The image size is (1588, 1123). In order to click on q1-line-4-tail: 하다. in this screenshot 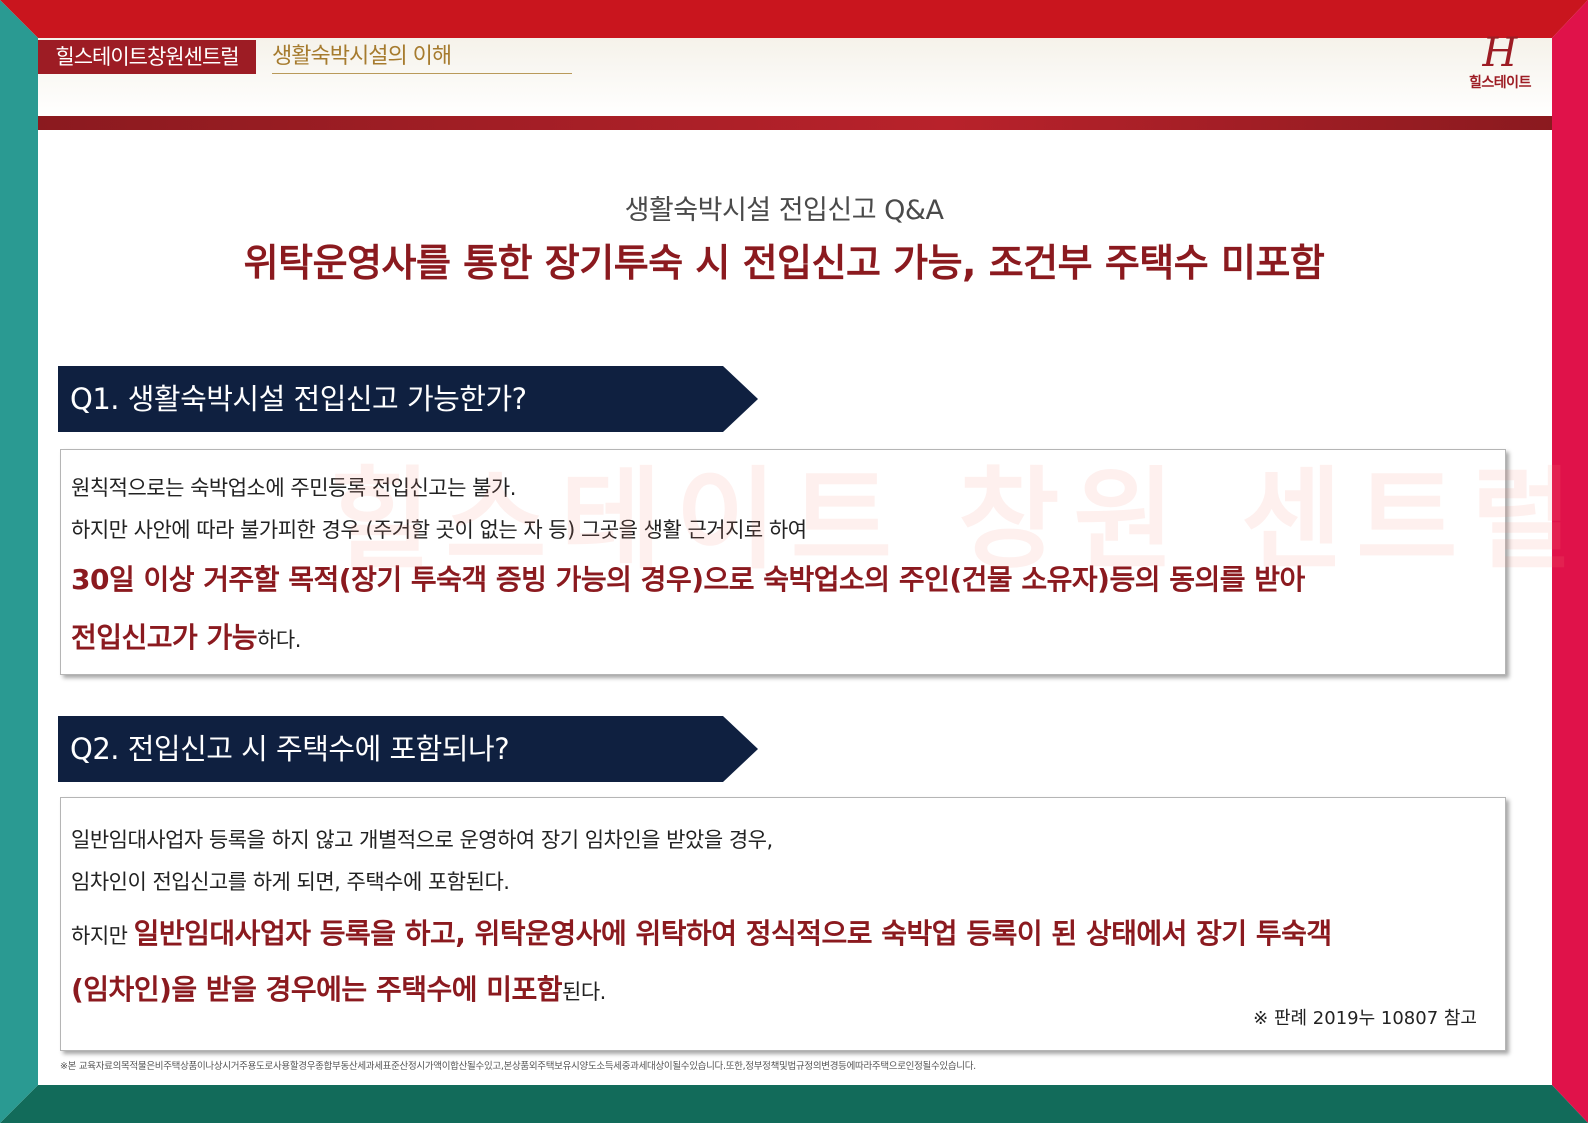, I will do `click(279, 640)`.